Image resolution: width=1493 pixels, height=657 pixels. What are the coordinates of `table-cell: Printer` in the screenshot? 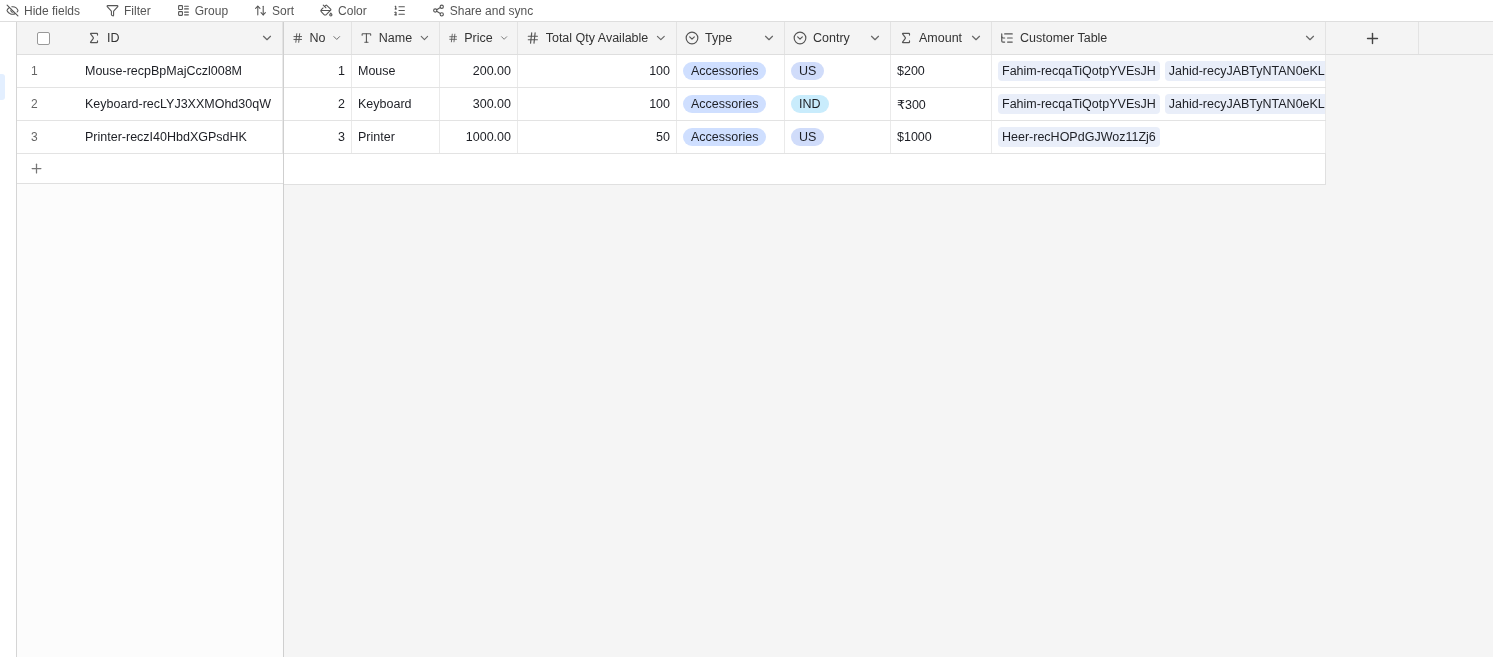 It's located at (396, 137).